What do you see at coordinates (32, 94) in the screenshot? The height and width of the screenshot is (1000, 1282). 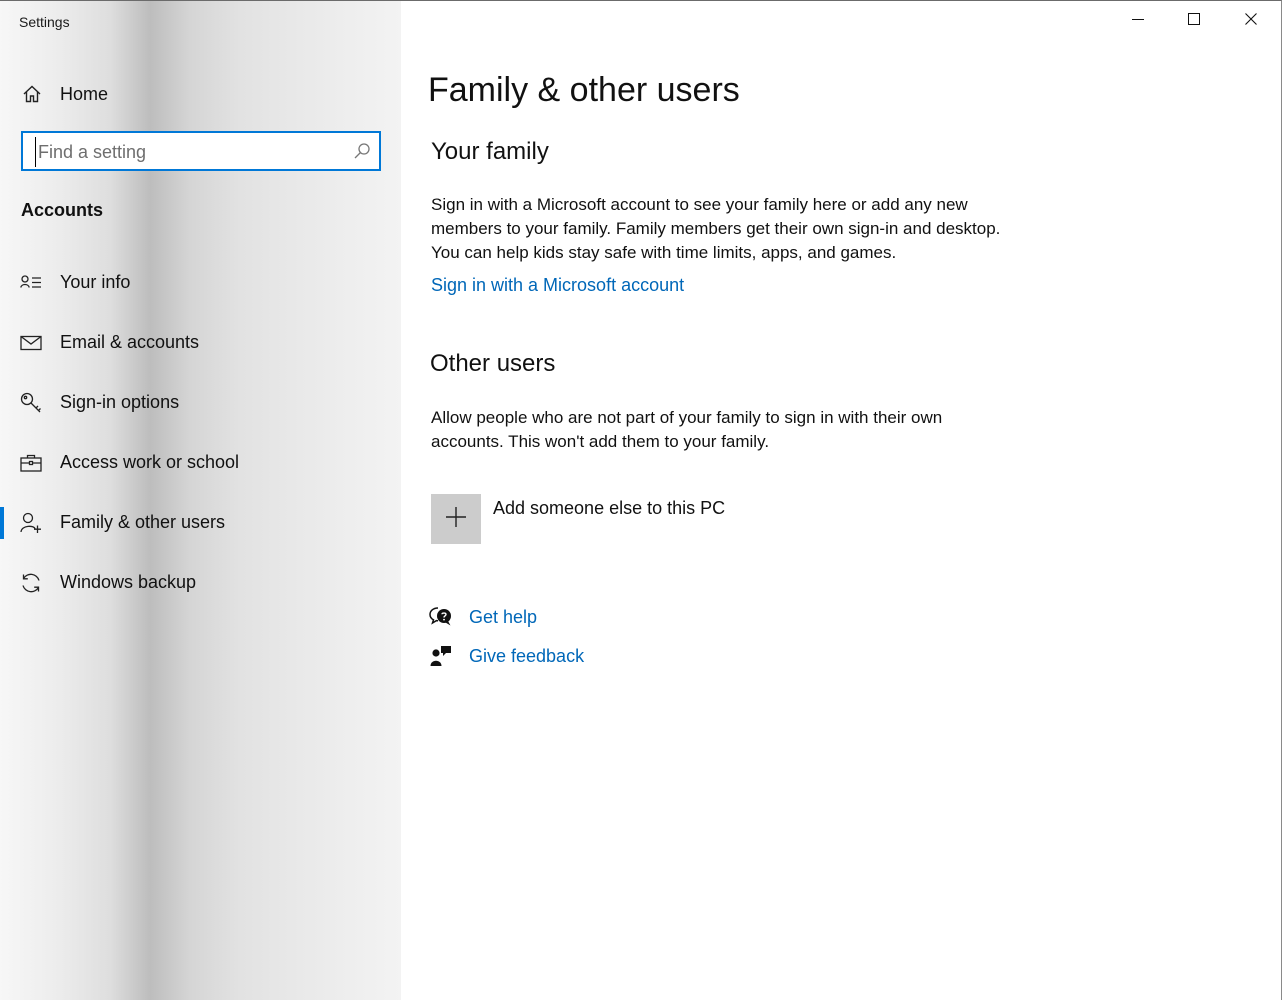 I see `home-icon` at bounding box center [32, 94].